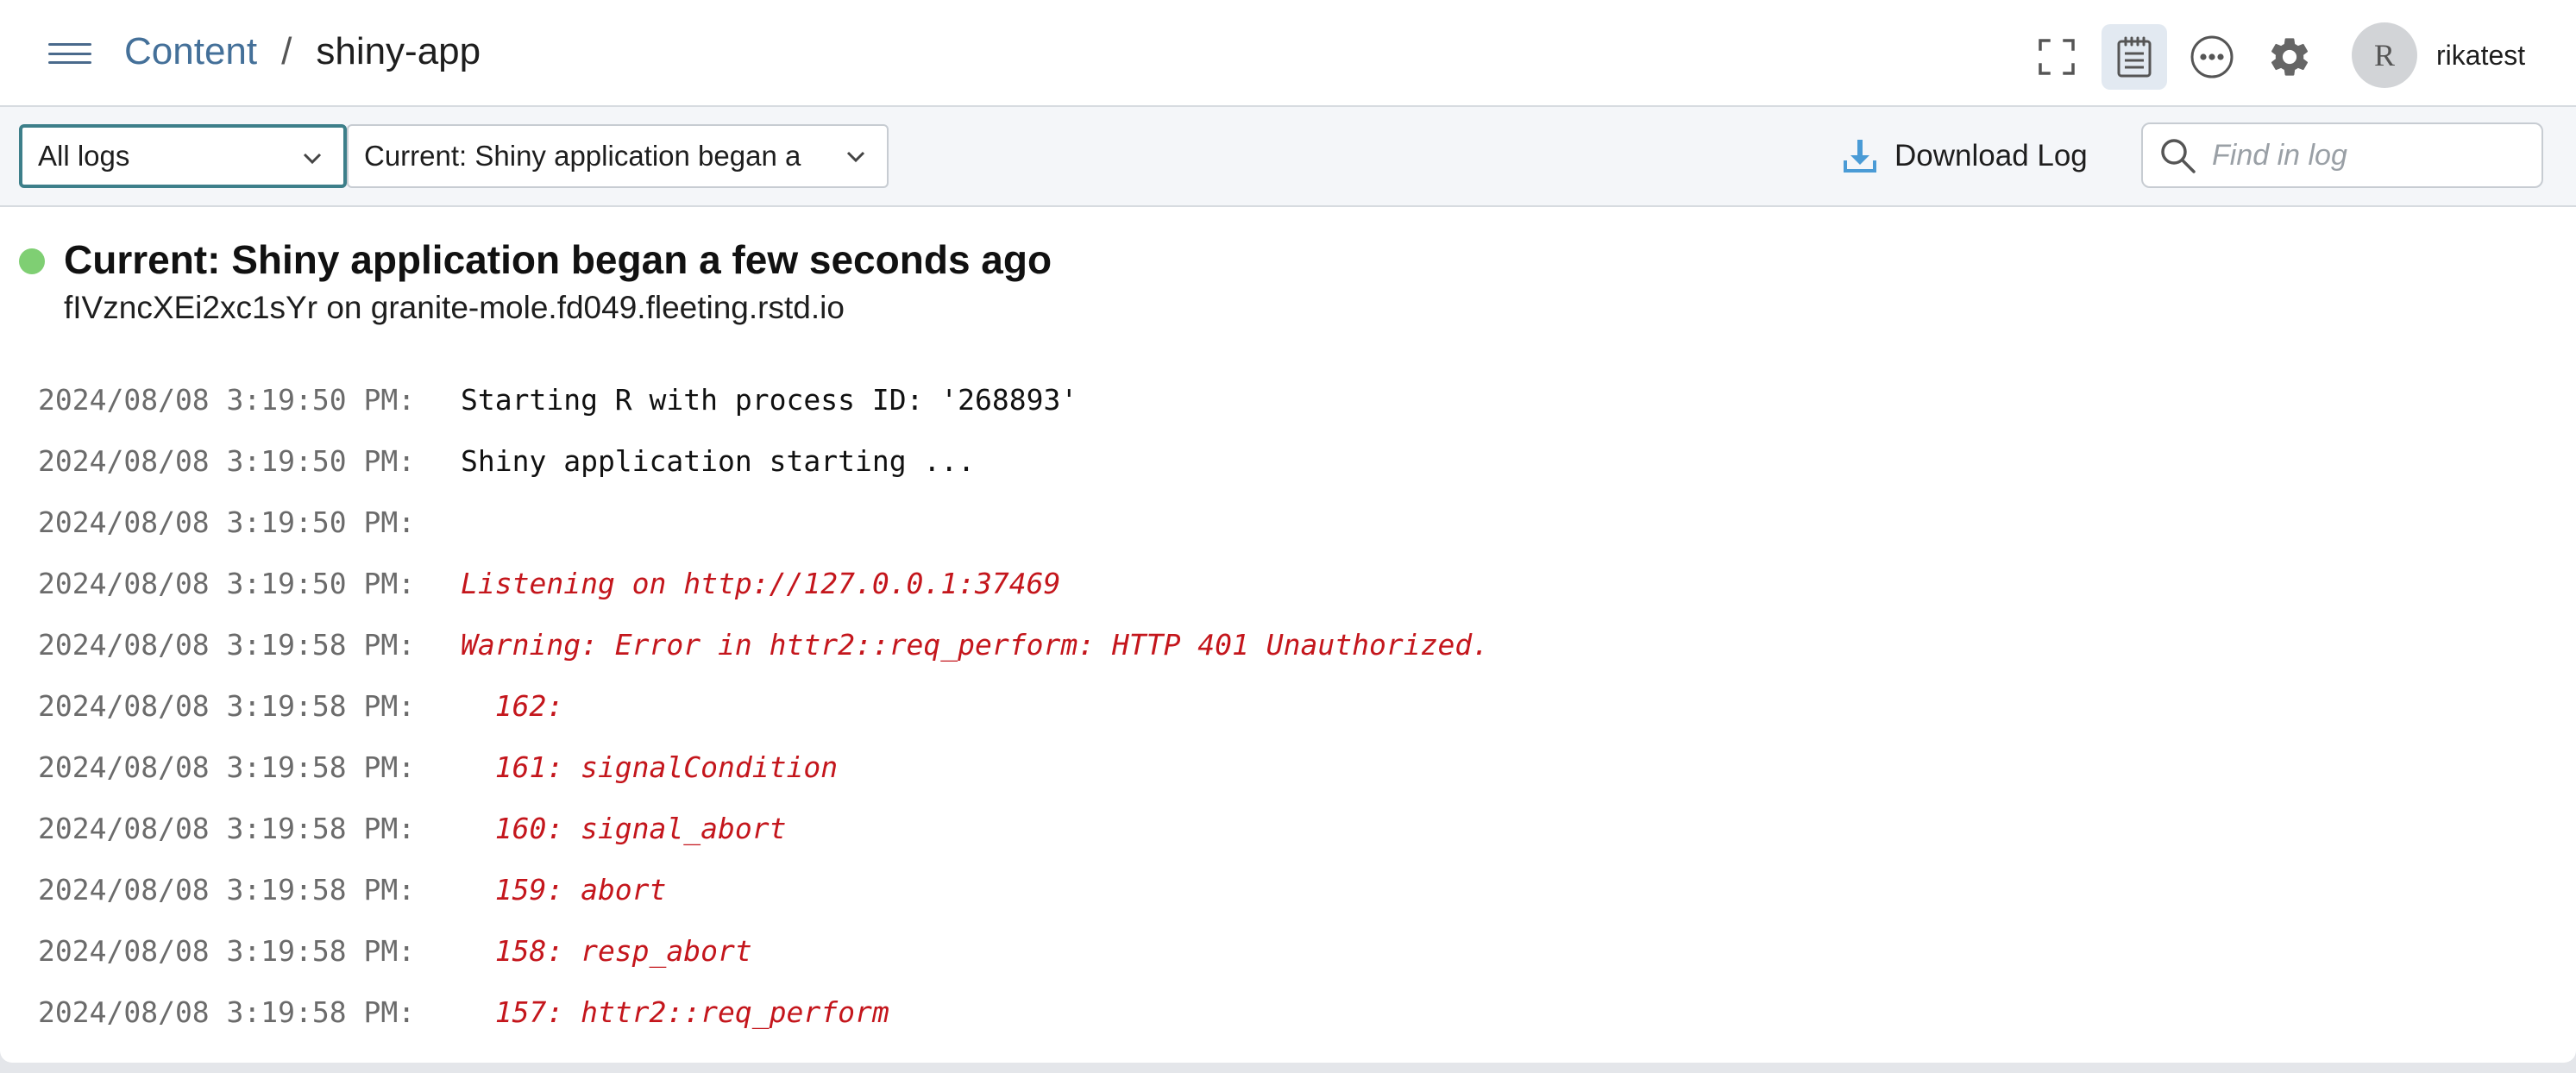  Describe the element at coordinates (2367, 155) in the screenshot. I see `search-input` at that location.